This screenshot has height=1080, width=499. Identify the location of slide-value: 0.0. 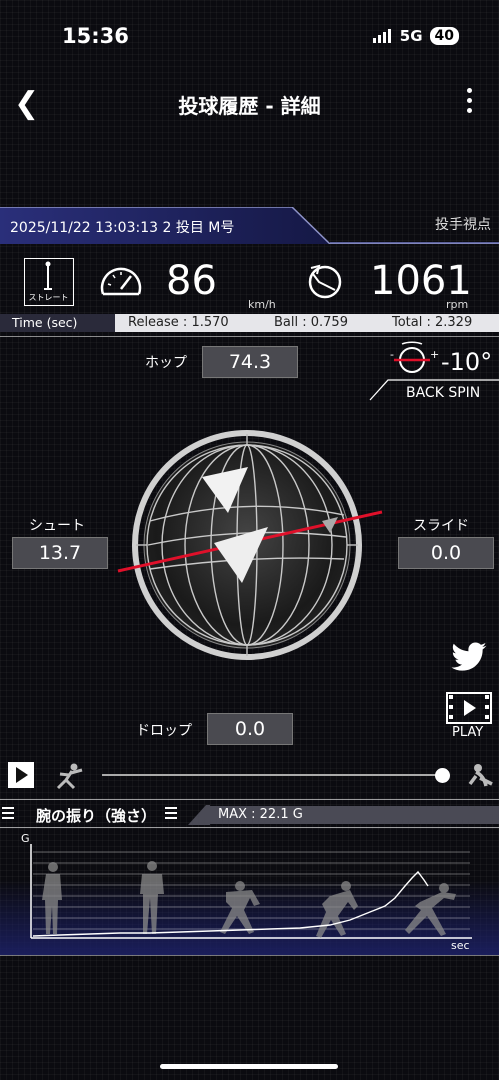
(446, 553).